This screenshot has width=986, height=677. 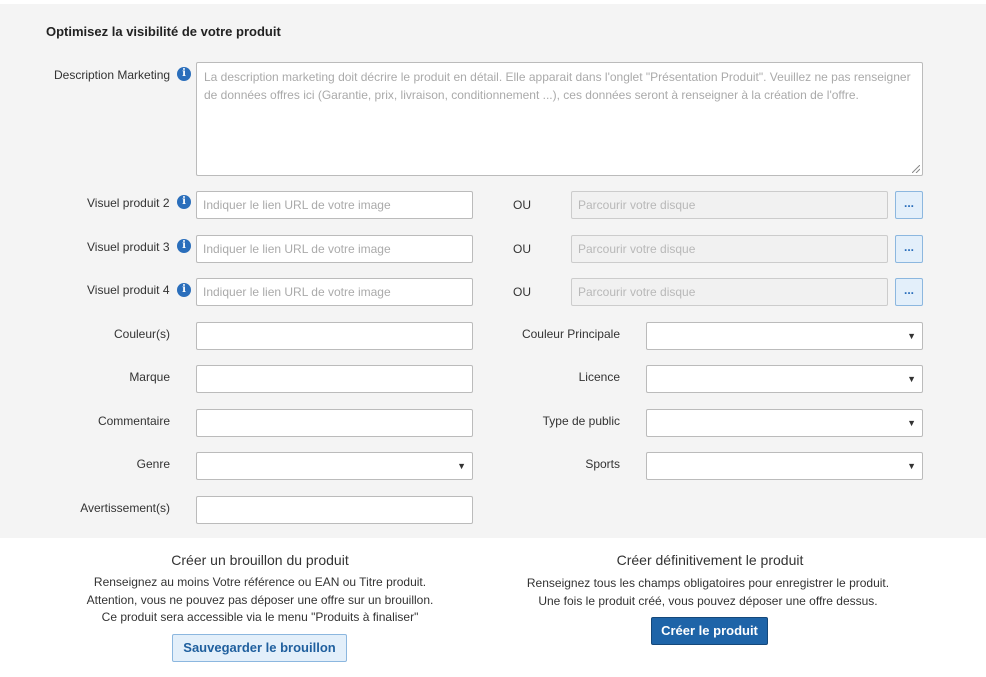 What do you see at coordinates (710, 560) in the screenshot?
I see `create-title: Créer définitivement le produit` at bounding box center [710, 560].